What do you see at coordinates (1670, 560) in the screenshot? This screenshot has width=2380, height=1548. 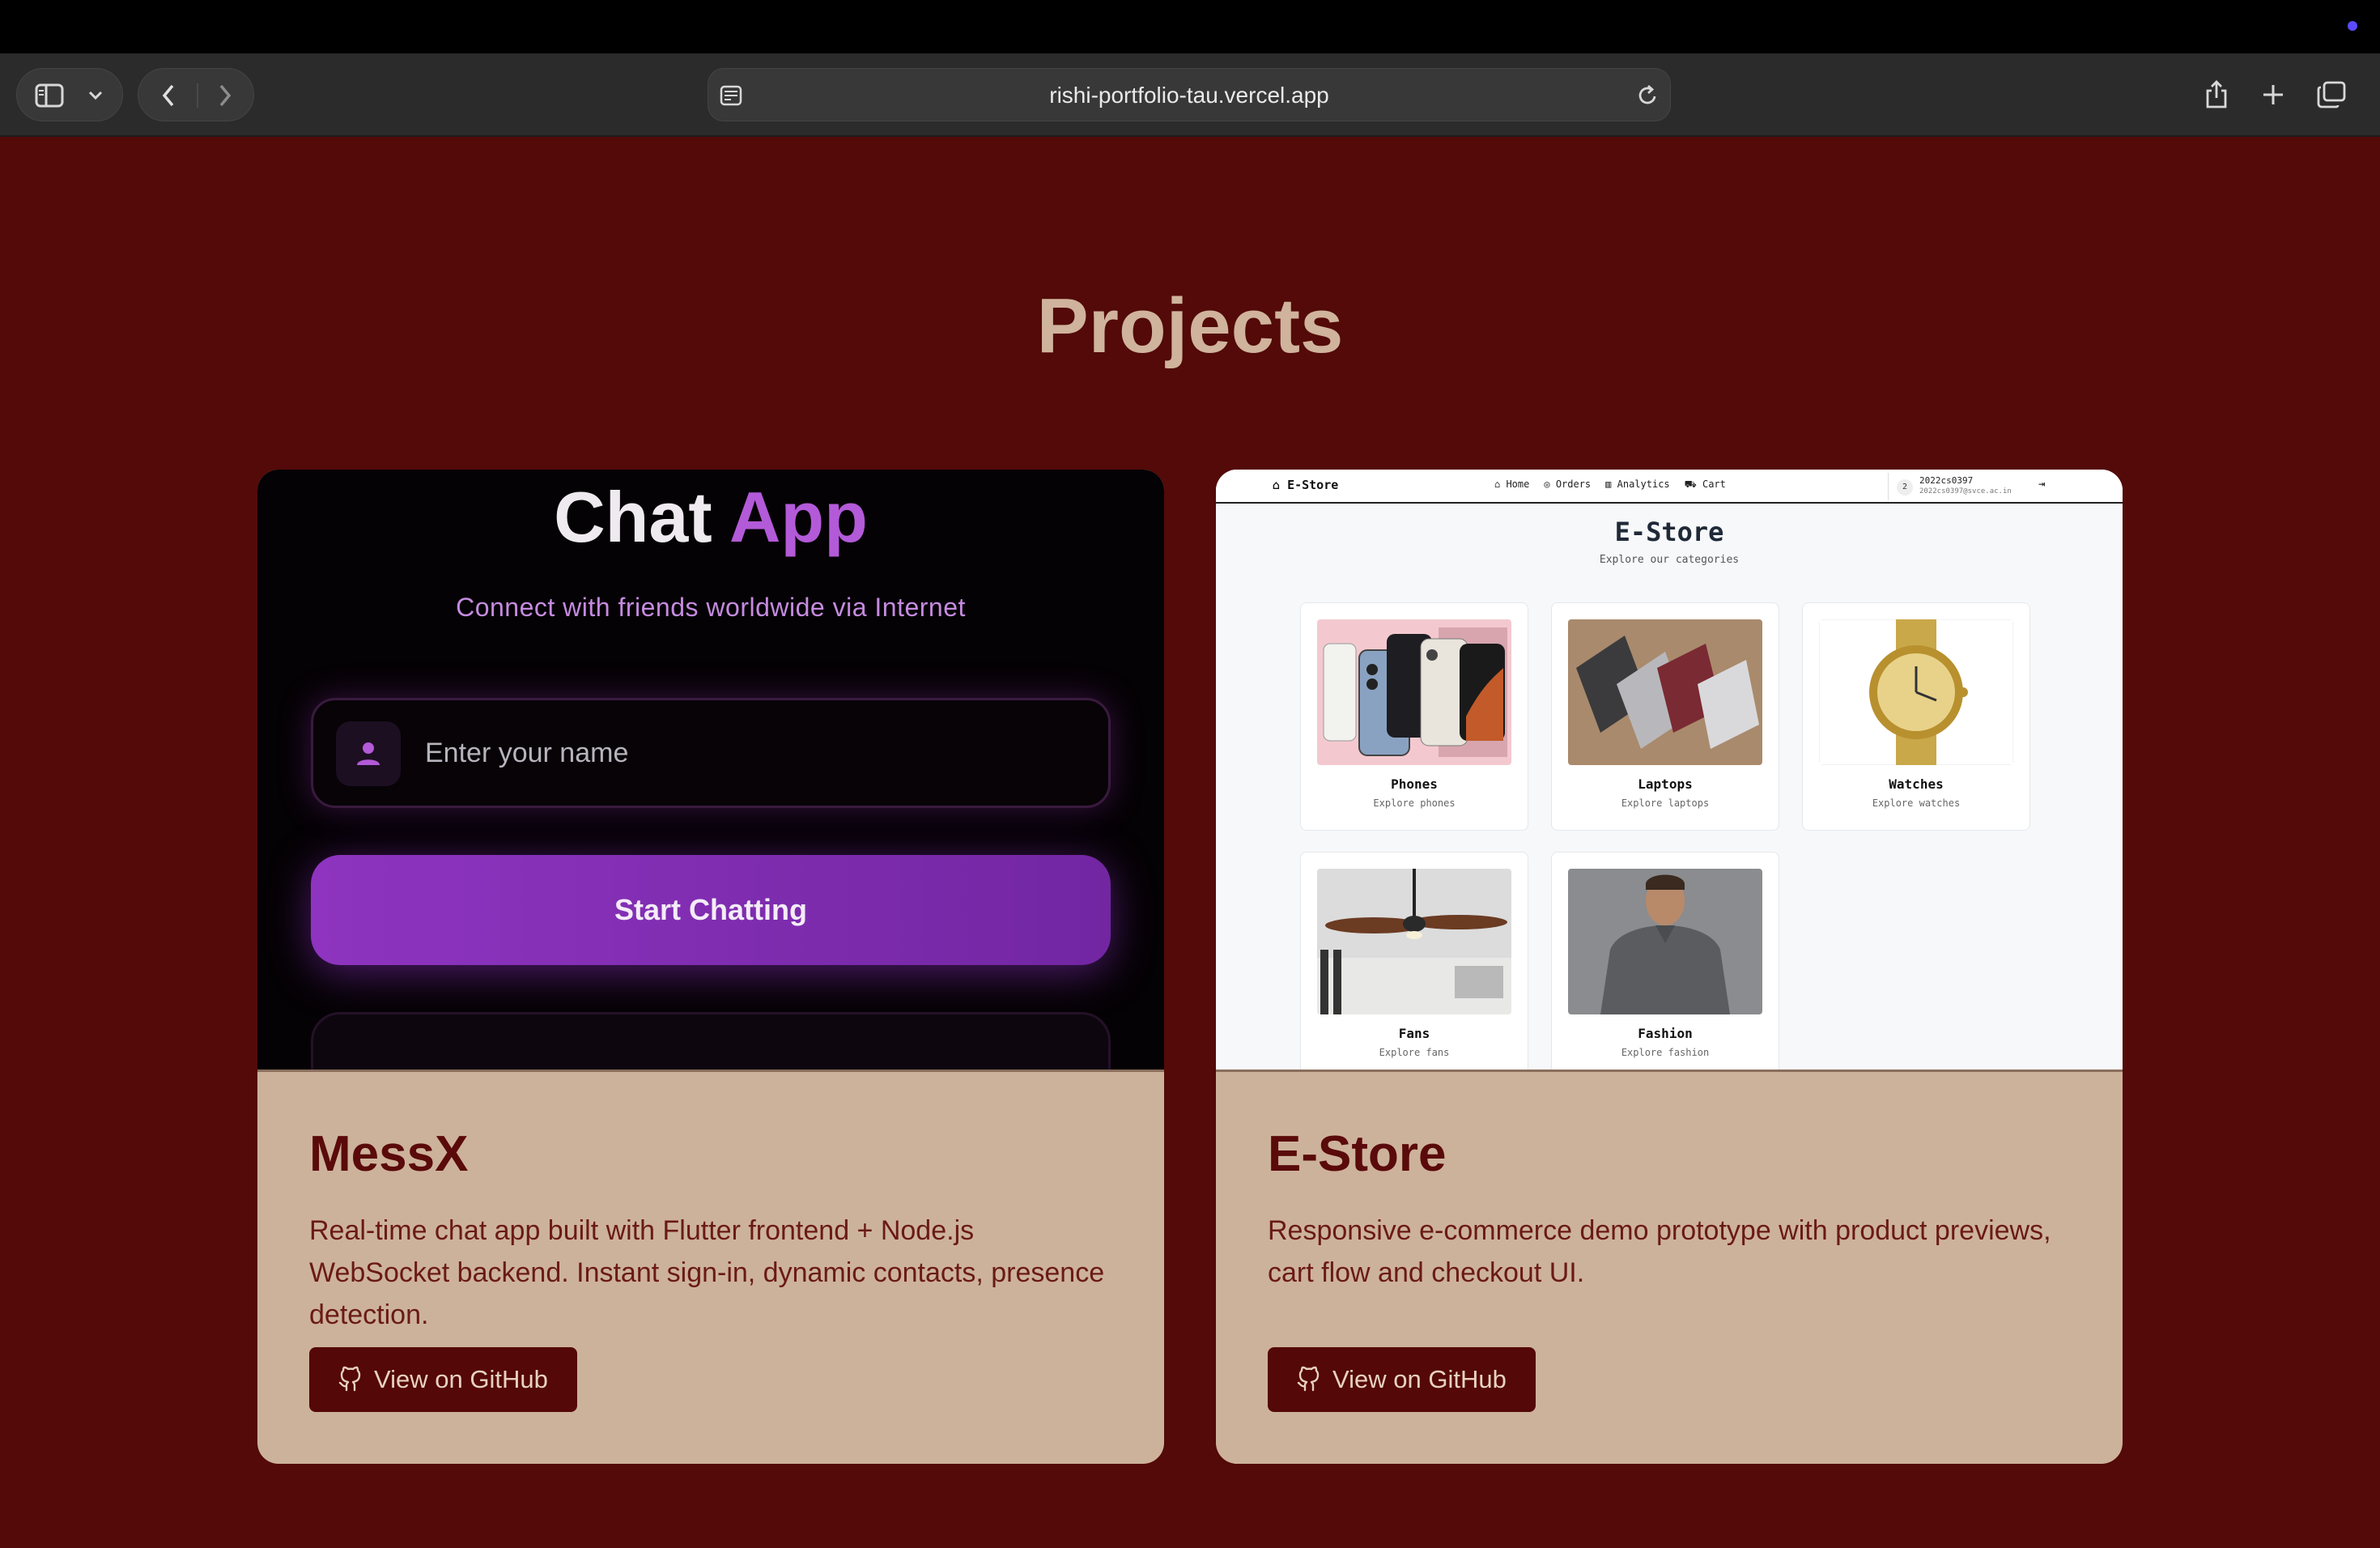 I see `estore-subheading: Explore our categories` at bounding box center [1670, 560].